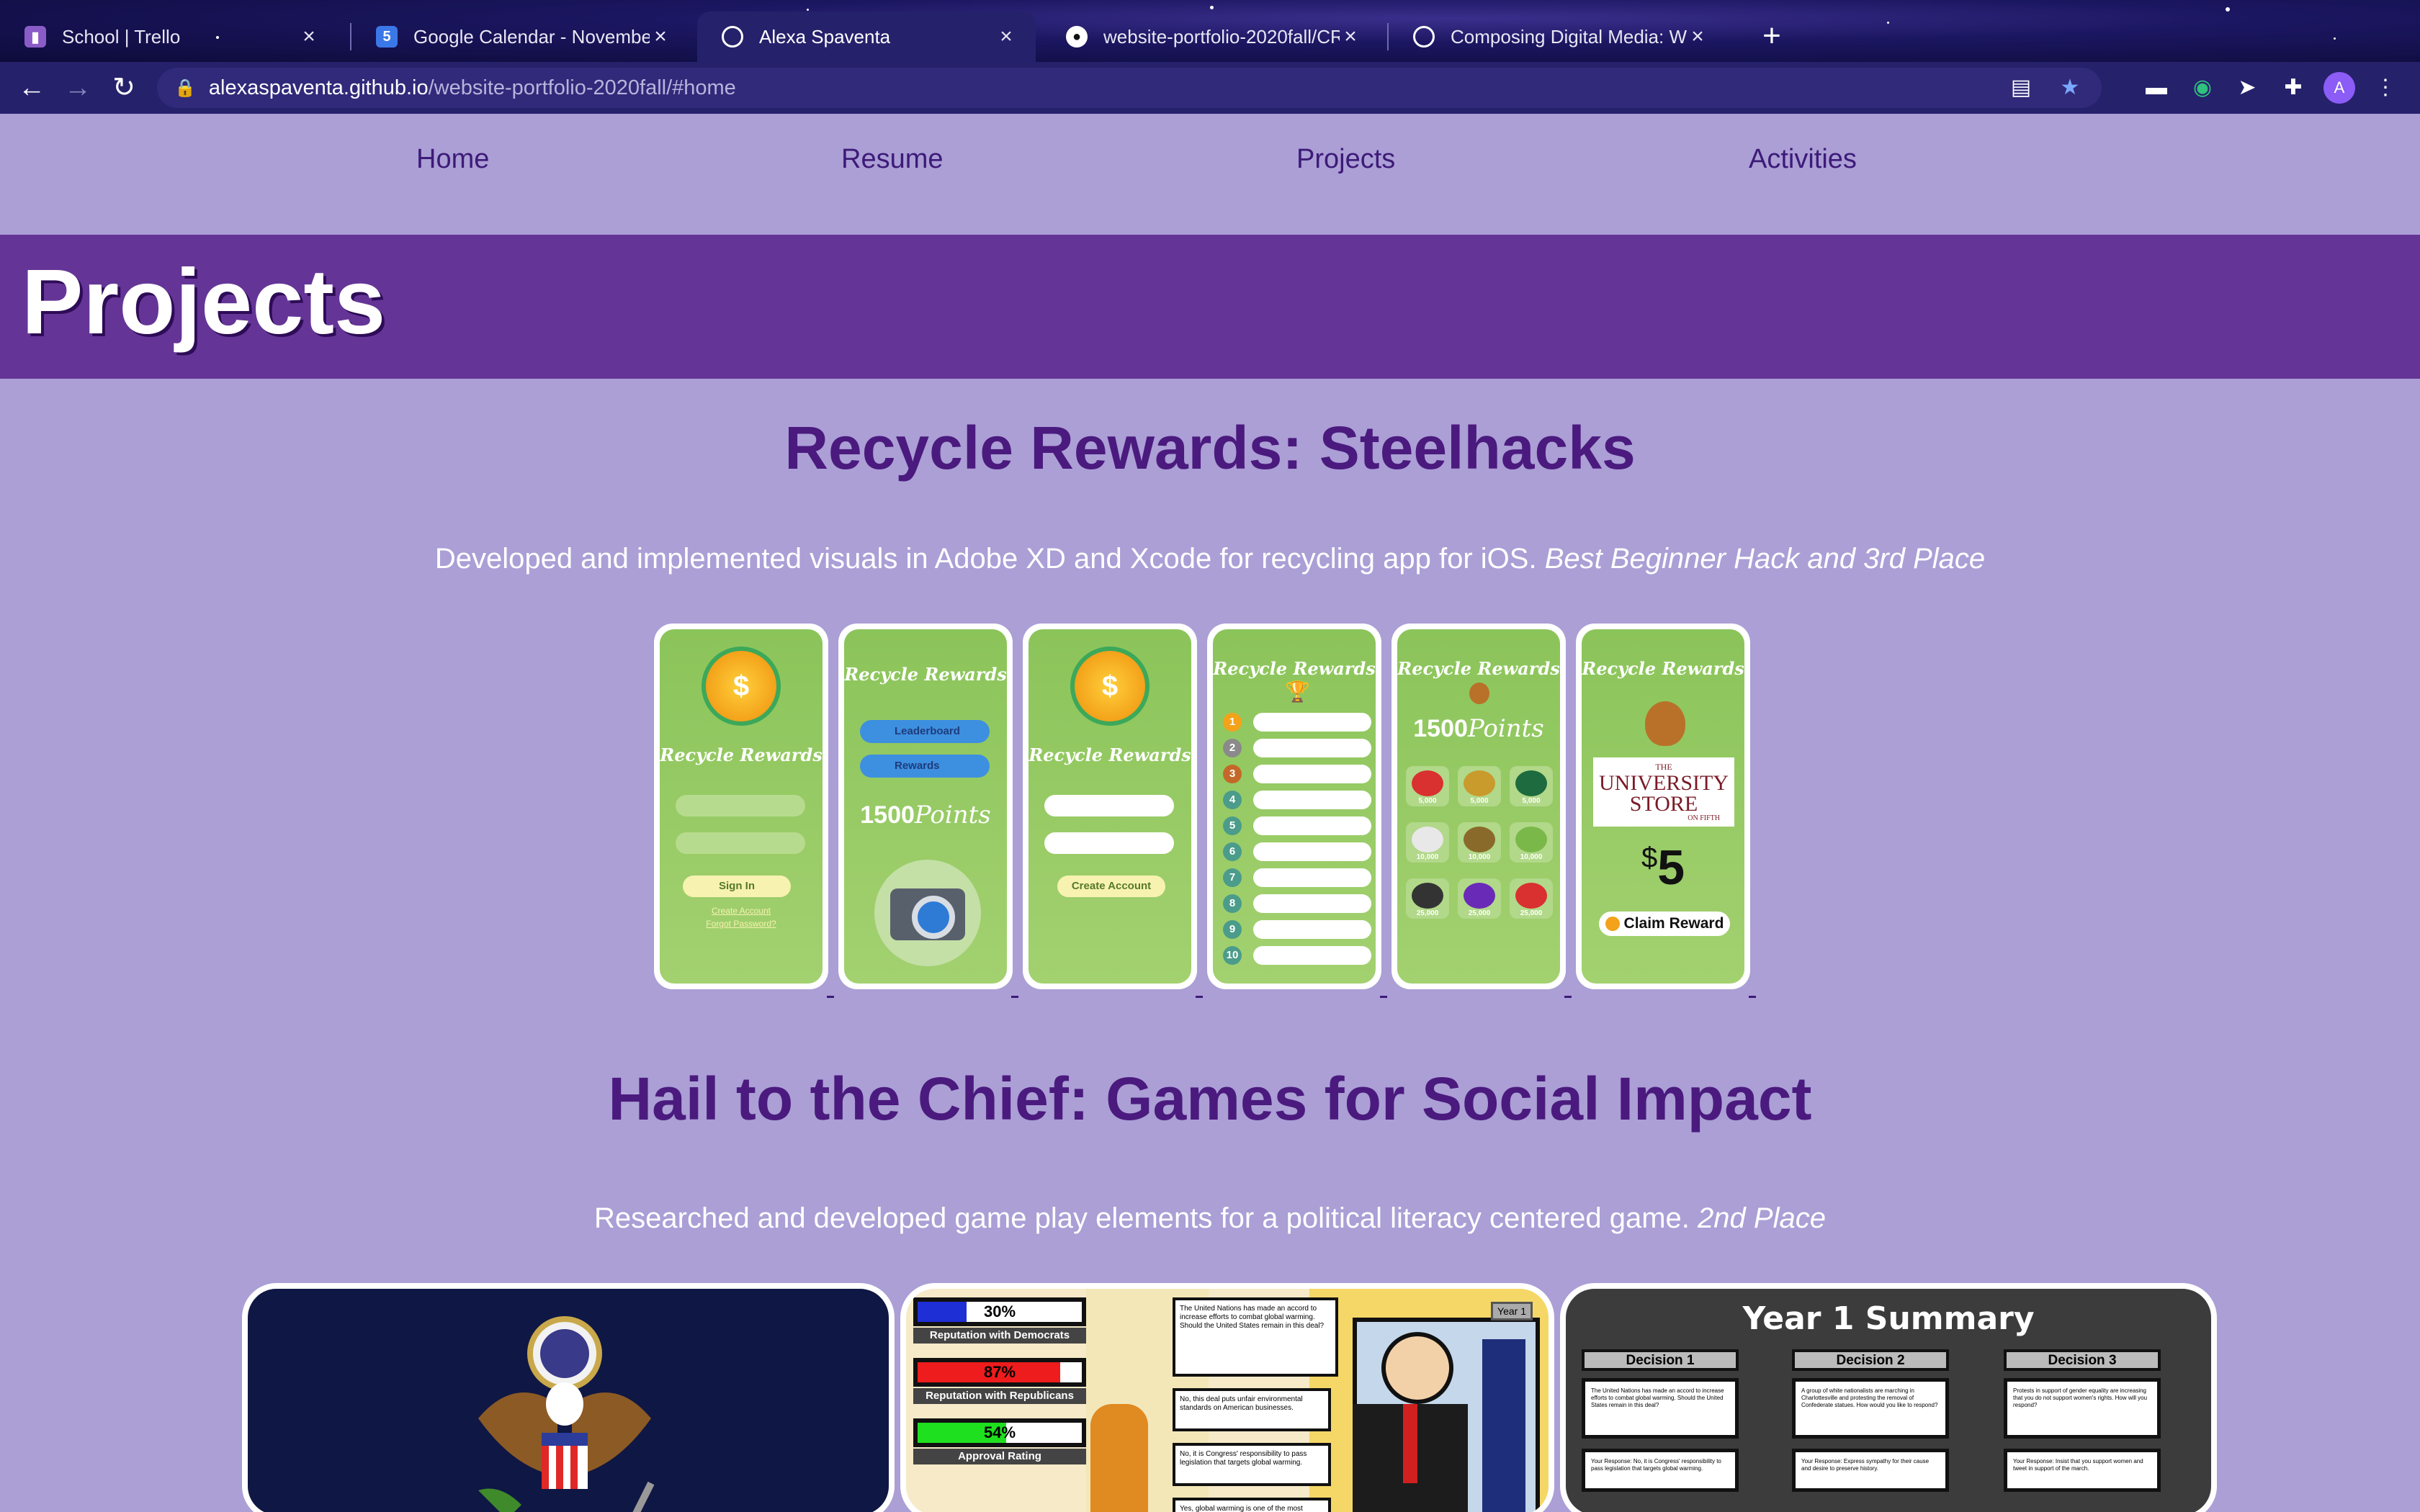  I want to click on page-title: Projects, so click(204, 302).